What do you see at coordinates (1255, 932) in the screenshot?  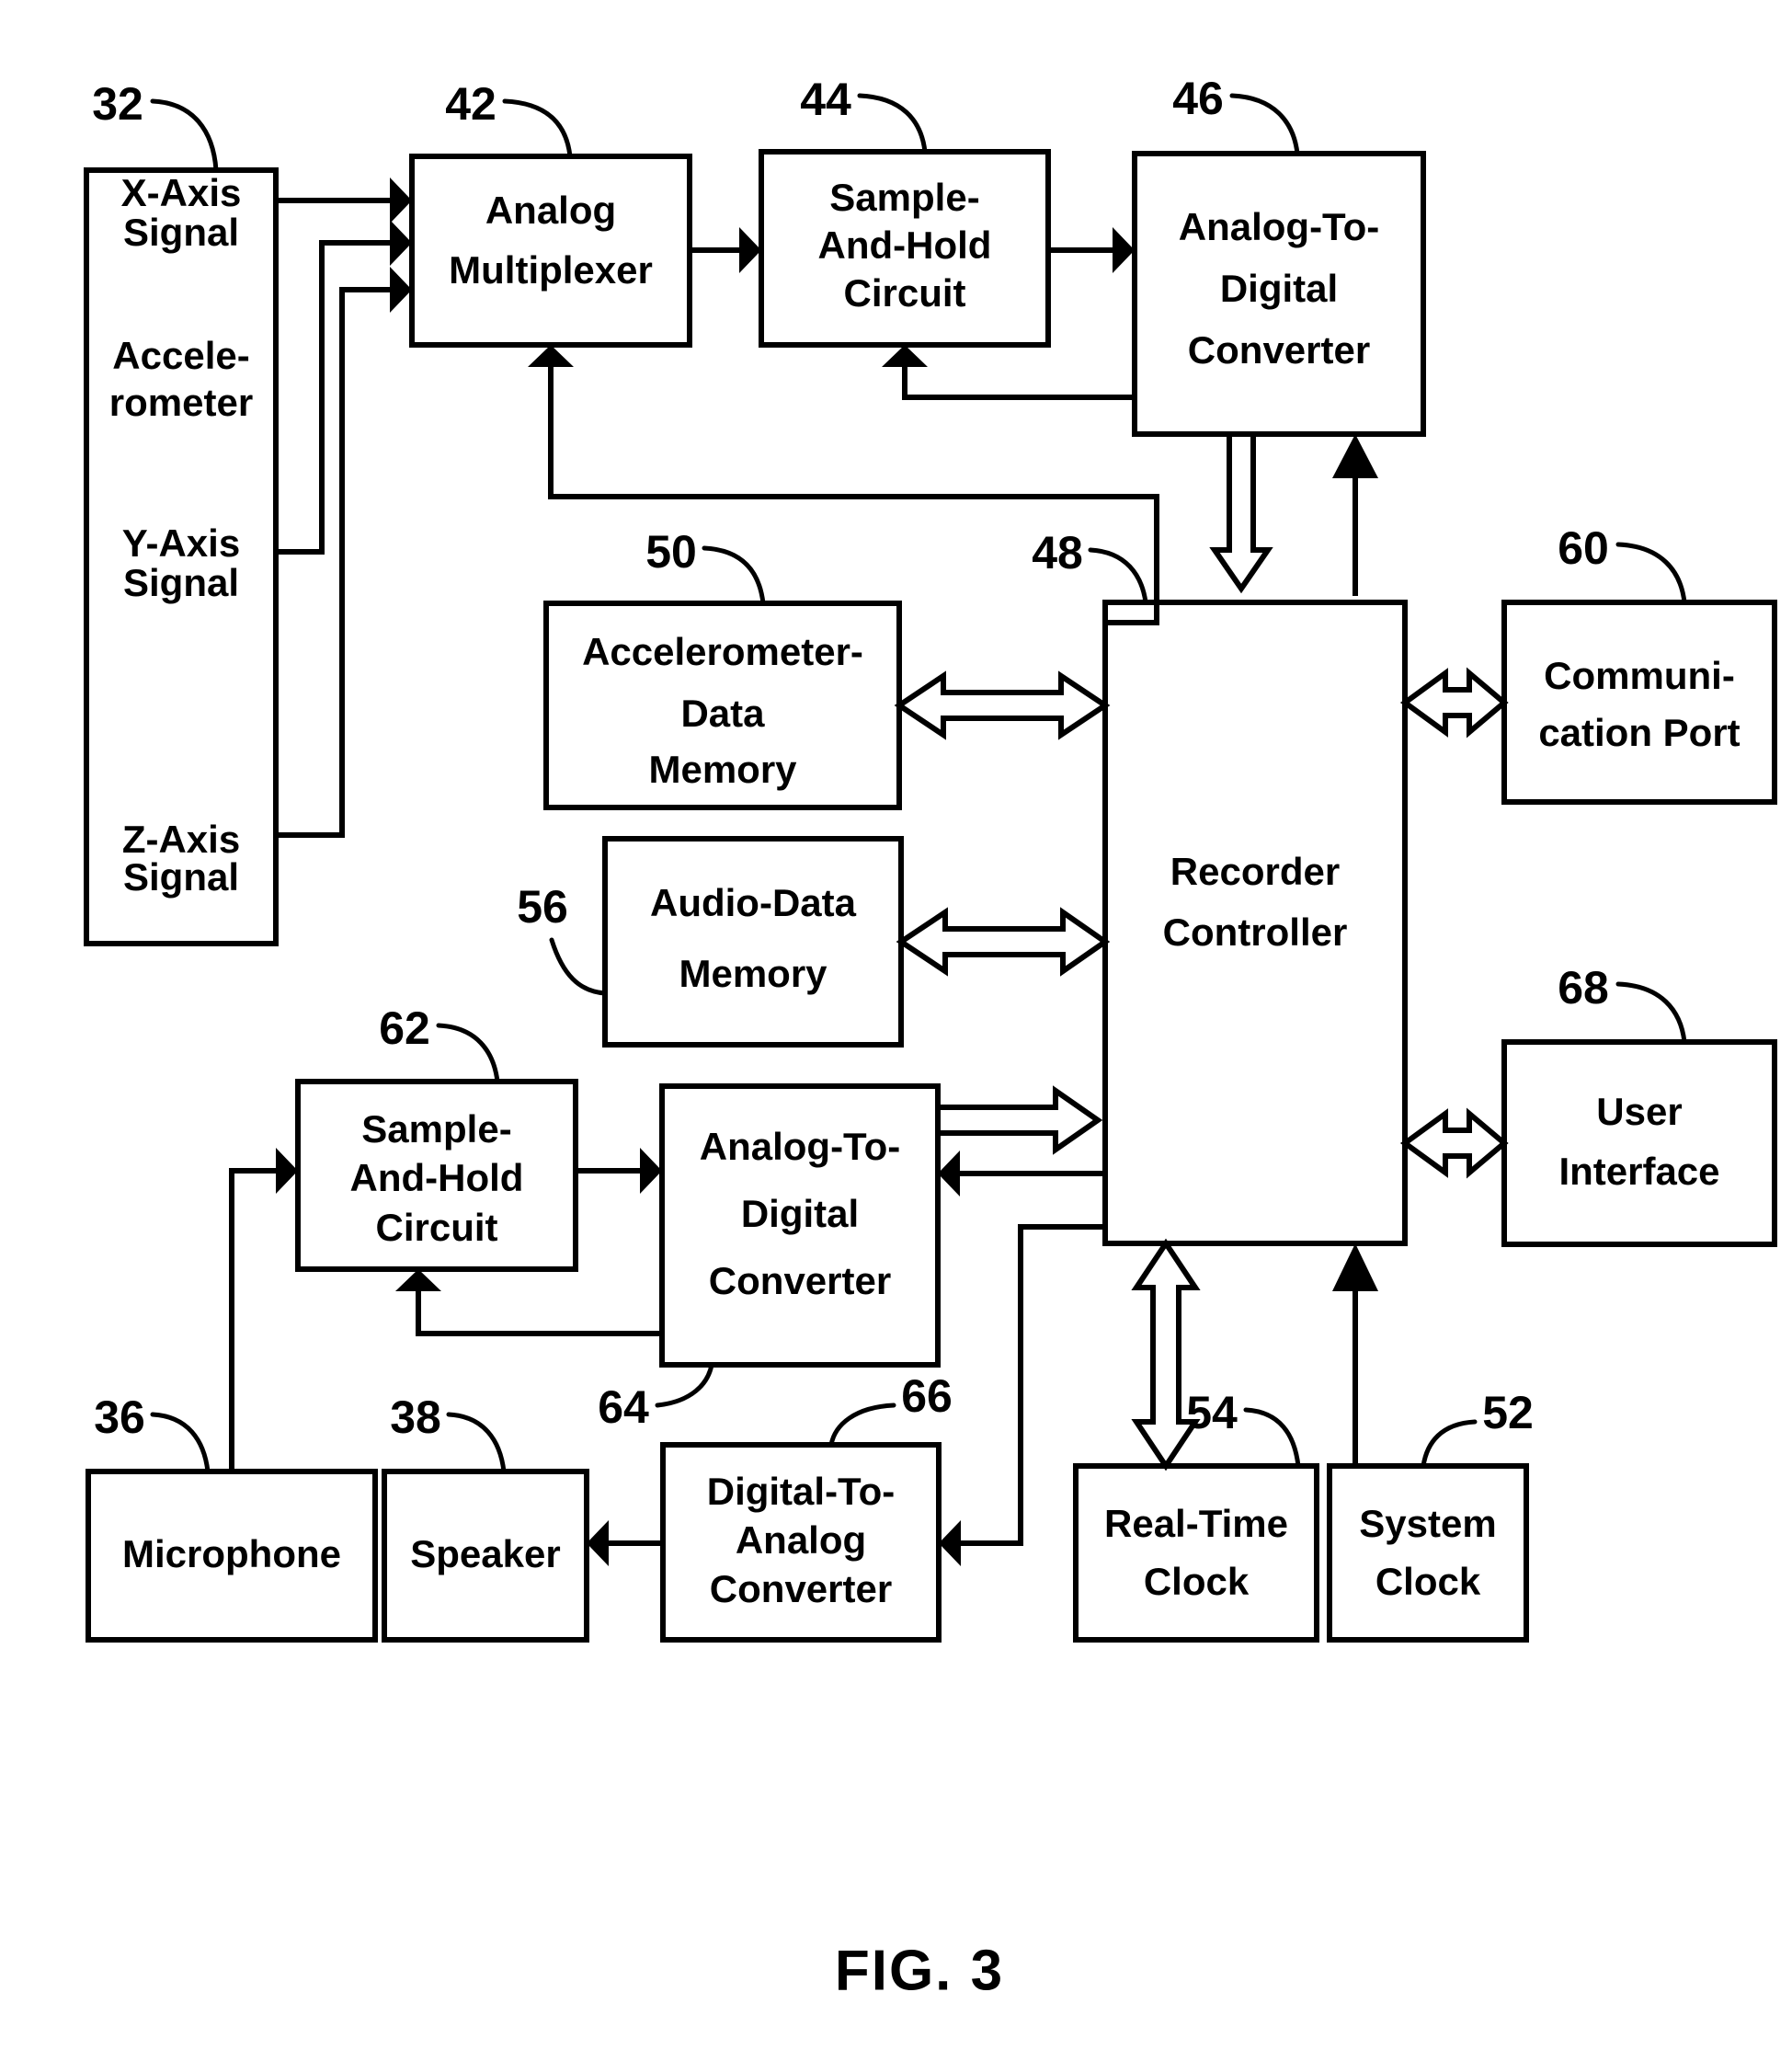 I see `recorder-controller-line2: Controller` at bounding box center [1255, 932].